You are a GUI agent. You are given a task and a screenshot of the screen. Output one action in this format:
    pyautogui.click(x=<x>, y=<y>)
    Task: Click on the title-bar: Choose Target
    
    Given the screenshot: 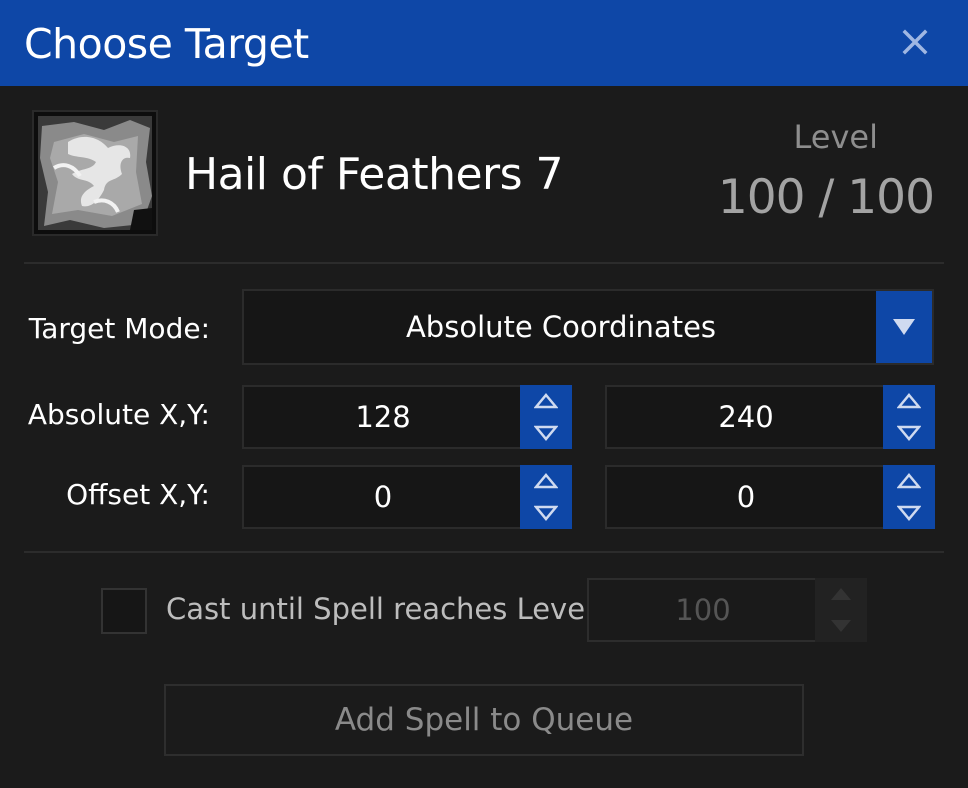 What is the action you would take?
    pyautogui.click(x=484, y=43)
    